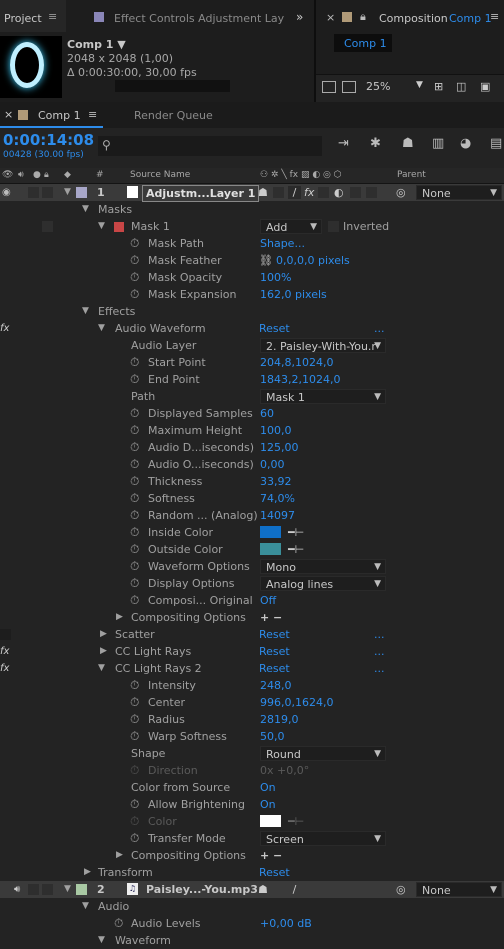  What do you see at coordinates (276, 430) in the screenshot?
I see `maximum-height-value: 100,0` at bounding box center [276, 430].